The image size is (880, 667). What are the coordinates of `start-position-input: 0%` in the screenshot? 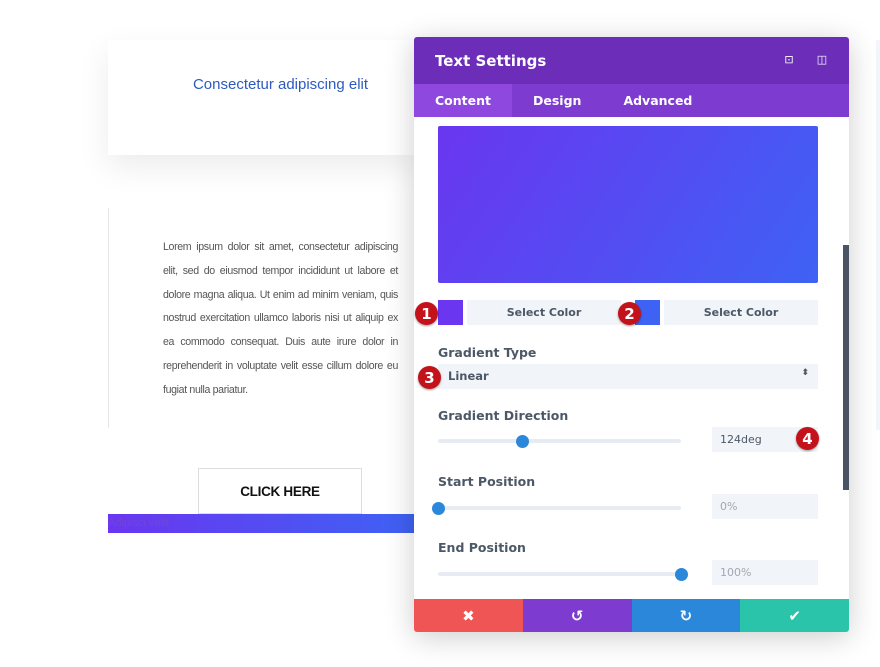 It's located at (765, 506).